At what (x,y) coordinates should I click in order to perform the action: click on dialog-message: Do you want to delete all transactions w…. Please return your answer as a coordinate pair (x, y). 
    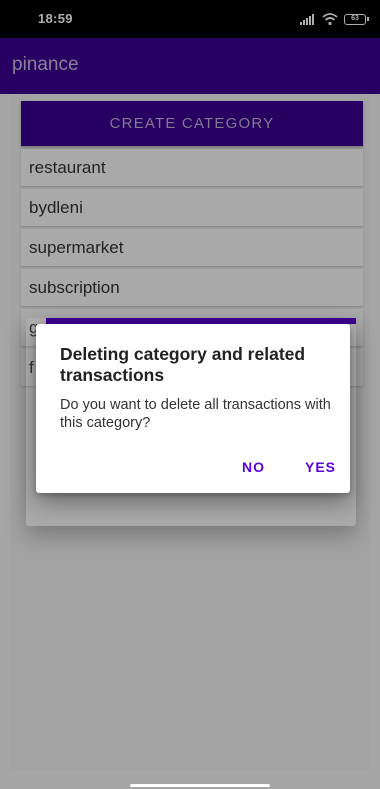
    Looking at the image, I should click on (195, 414).